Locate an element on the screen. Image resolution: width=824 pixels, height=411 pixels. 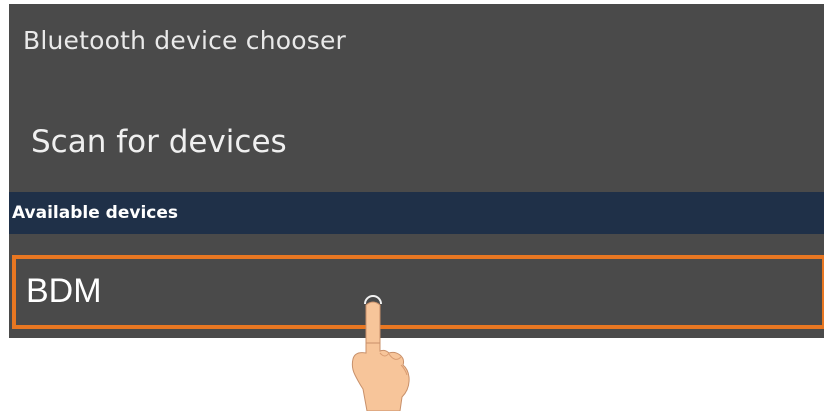
dialog-title: Bluetooth device chooser is located at coordinates (185, 40).